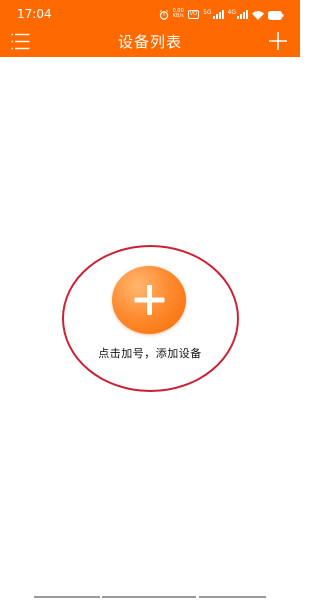  I want to click on network-speed-unit: KB/s, so click(178, 16).